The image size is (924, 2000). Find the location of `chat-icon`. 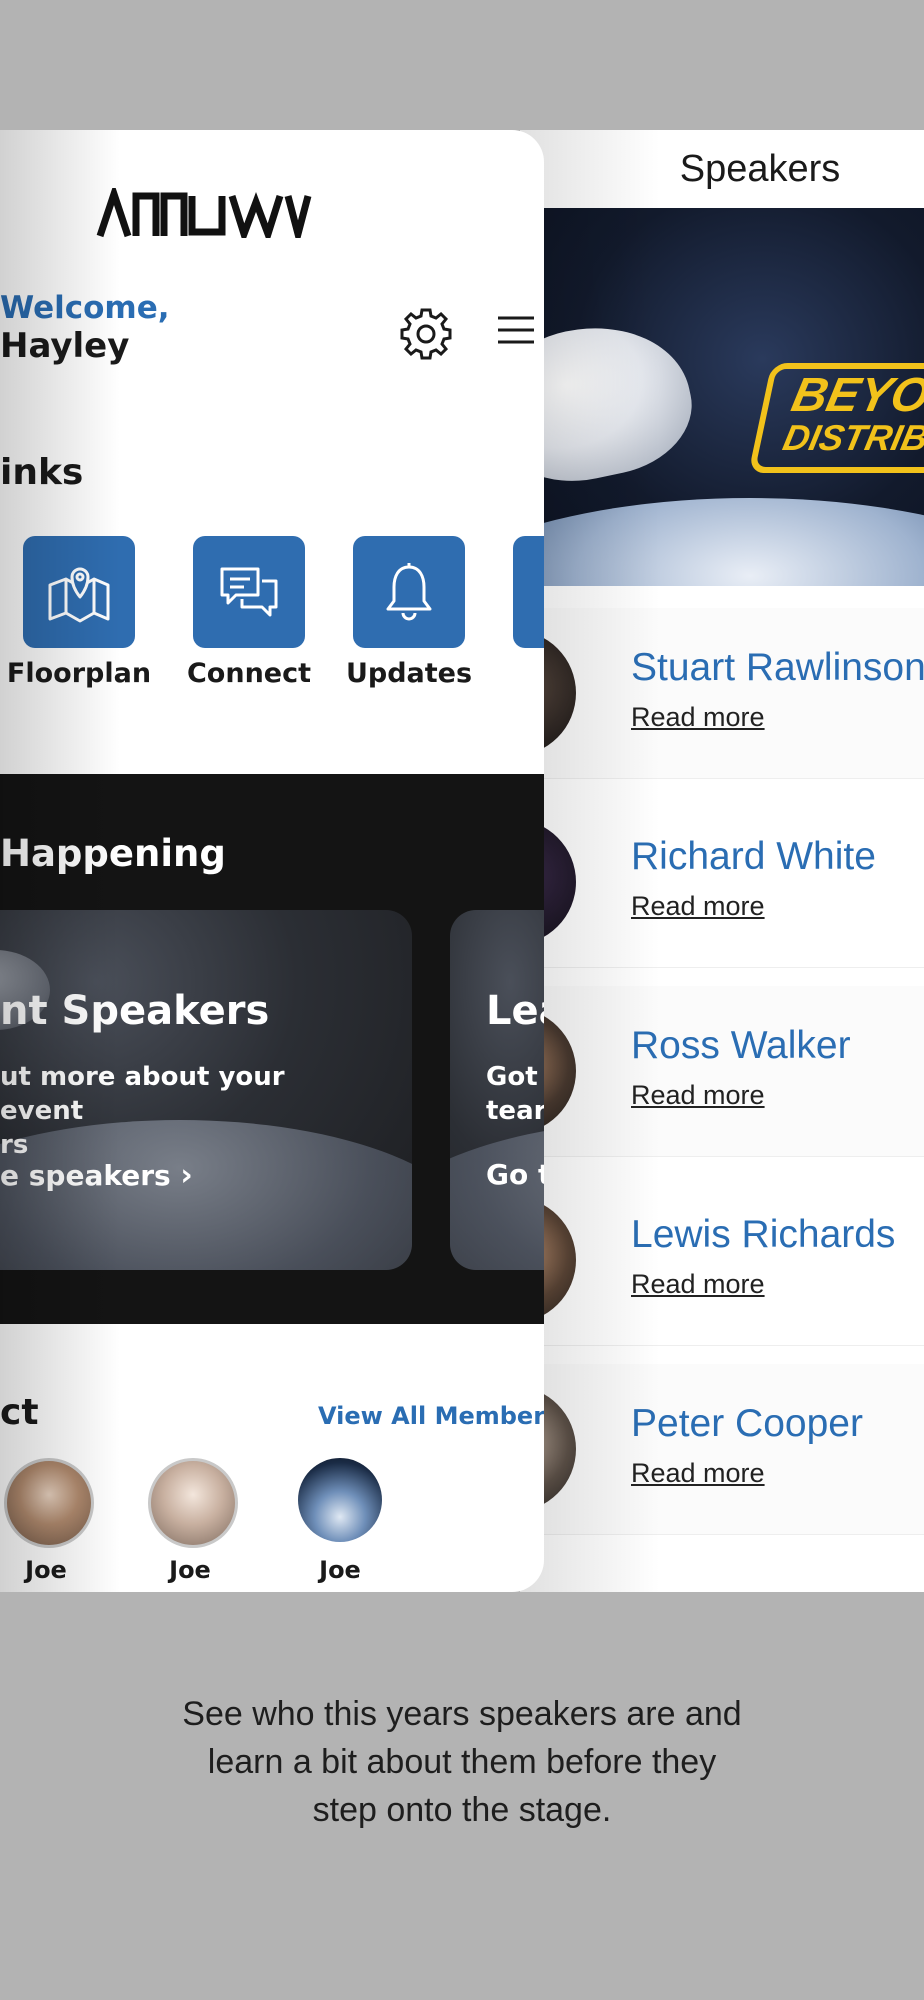

chat-icon is located at coordinates (249, 592).